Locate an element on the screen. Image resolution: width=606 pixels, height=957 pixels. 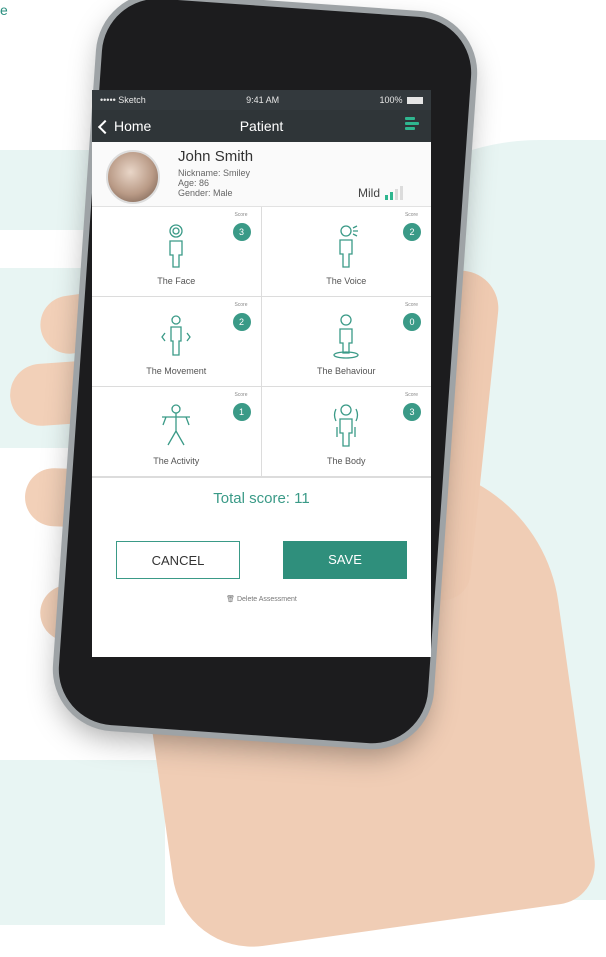
cancel-button: CANCEL is located at coordinates (178, 560).